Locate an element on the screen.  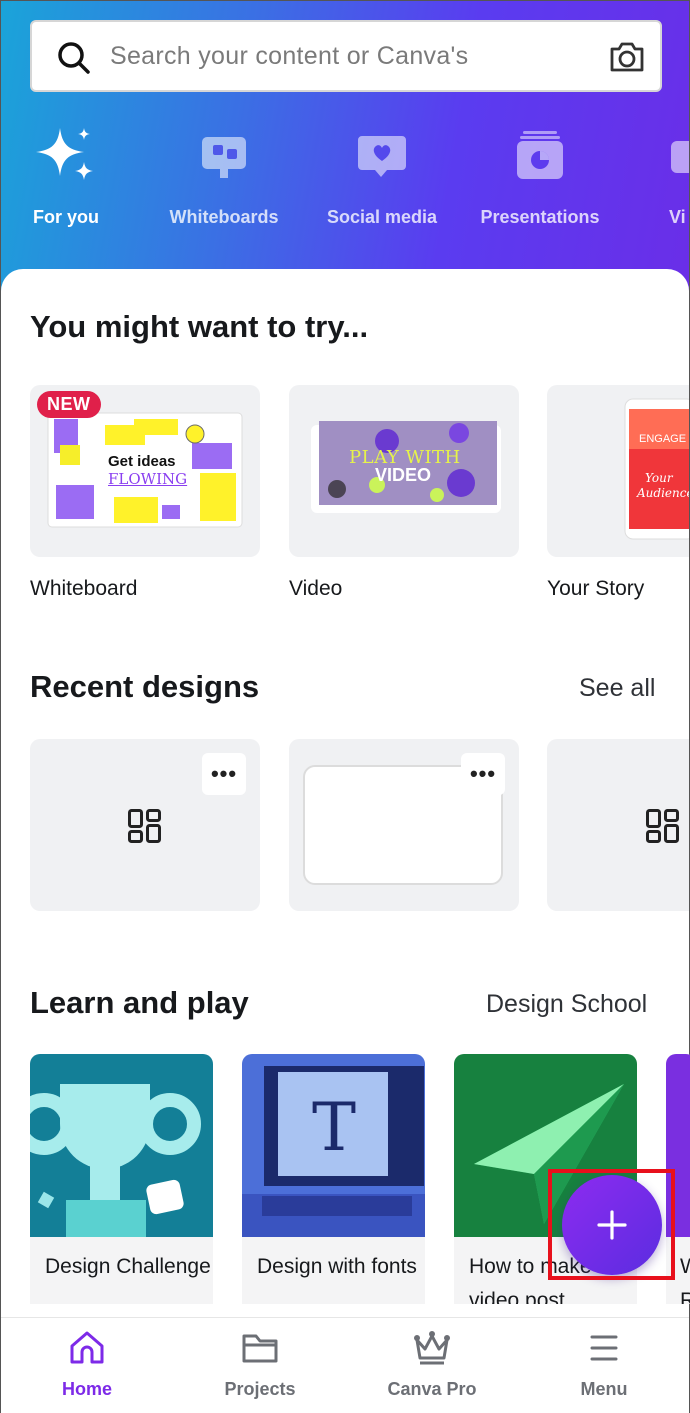
nav-label: Canva Pro is located at coordinates (432, 1389).